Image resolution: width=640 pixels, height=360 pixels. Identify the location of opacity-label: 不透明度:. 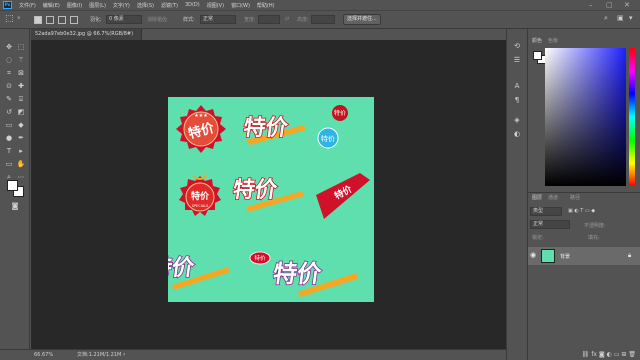
(595, 226).